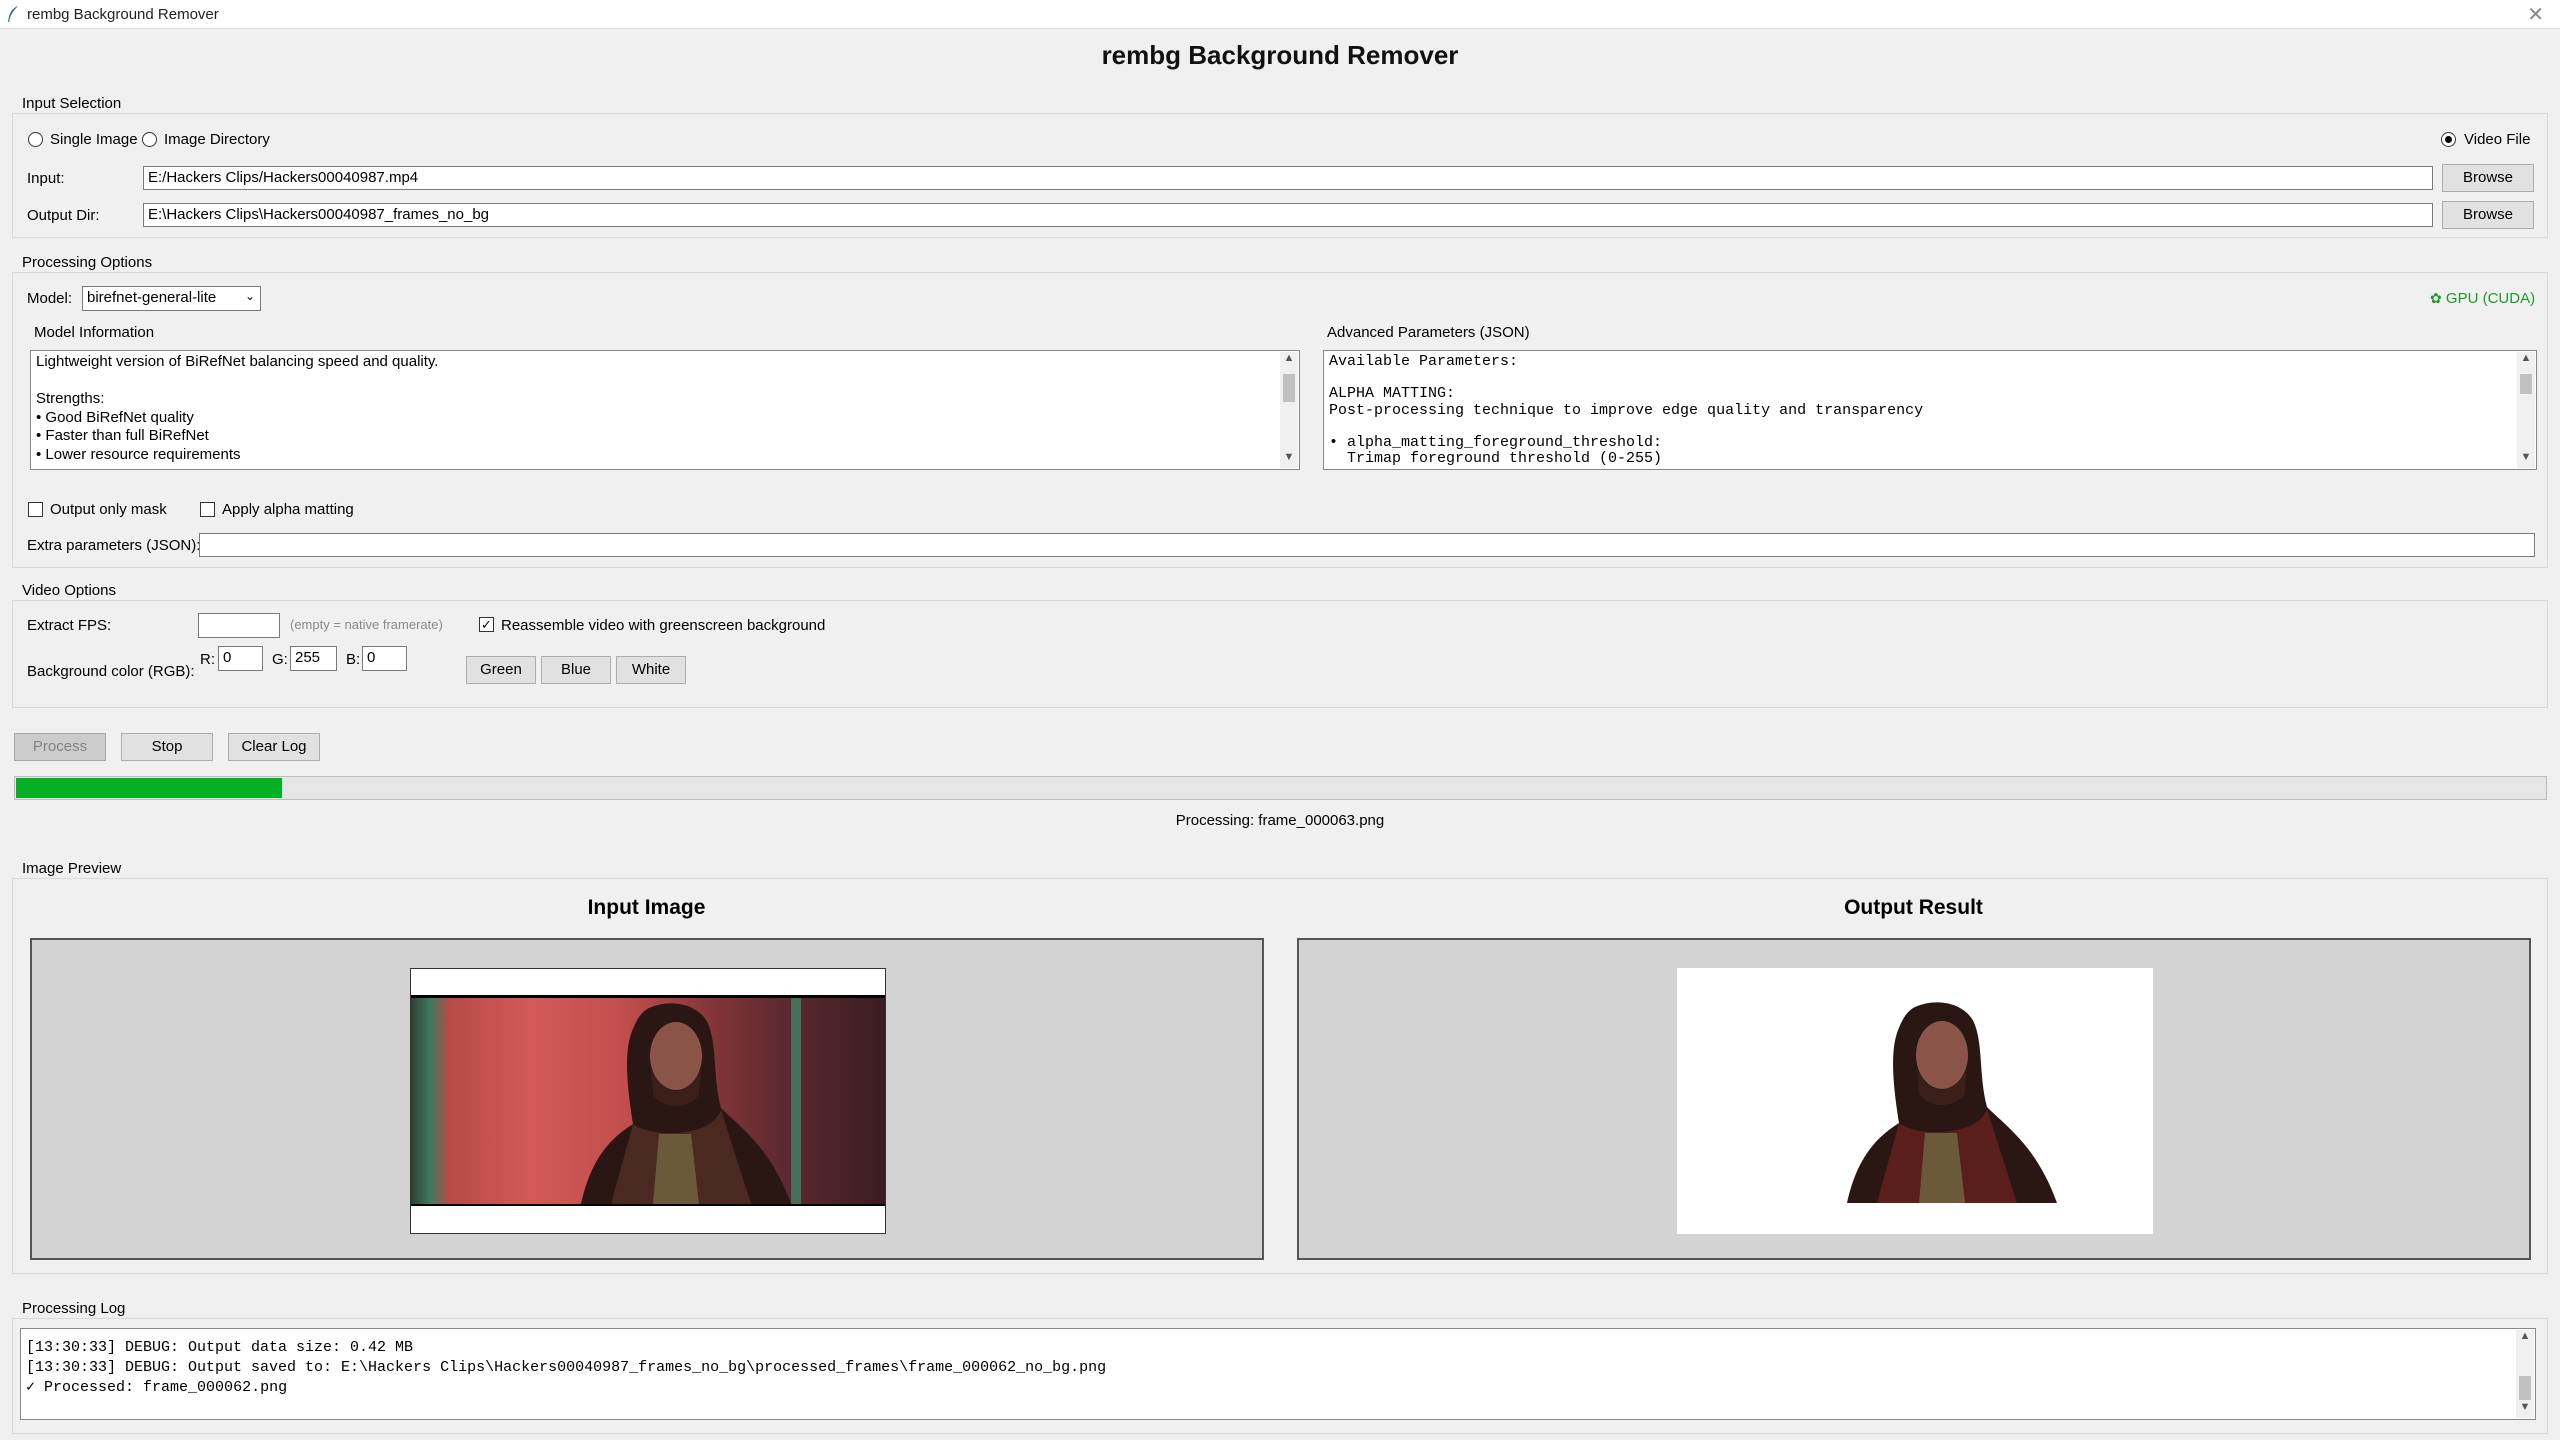 The width and height of the screenshot is (2560, 1440). What do you see at coordinates (207, 659) in the screenshot?
I see `red-label: R:` at bounding box center [207, 659].